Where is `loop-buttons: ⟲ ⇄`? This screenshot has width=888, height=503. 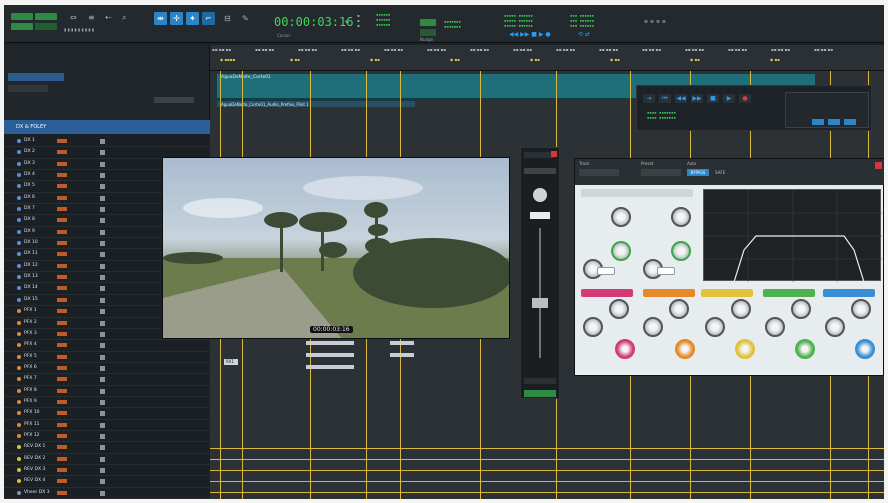 loop-buttons: ⟲ ⇄ is located at coordinates (584, 35).